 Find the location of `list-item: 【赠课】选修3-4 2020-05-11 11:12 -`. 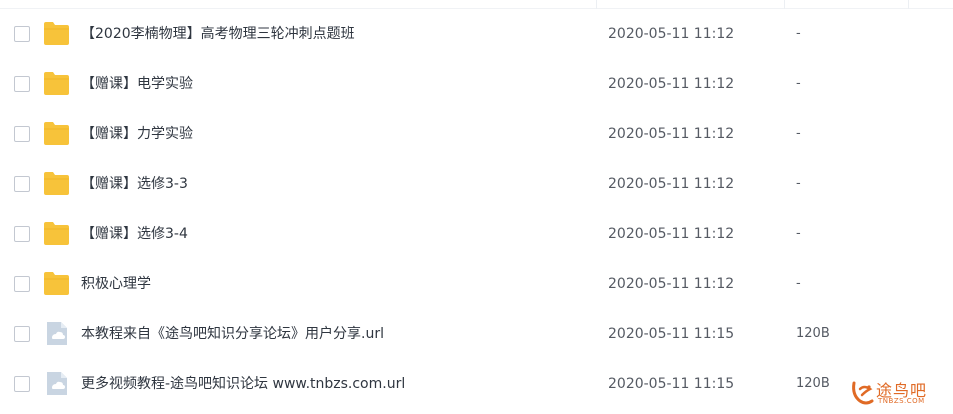

list-item: 【赠课】选修3-4 2020-05-11 11:12 - is located at coordinates (476, 234).